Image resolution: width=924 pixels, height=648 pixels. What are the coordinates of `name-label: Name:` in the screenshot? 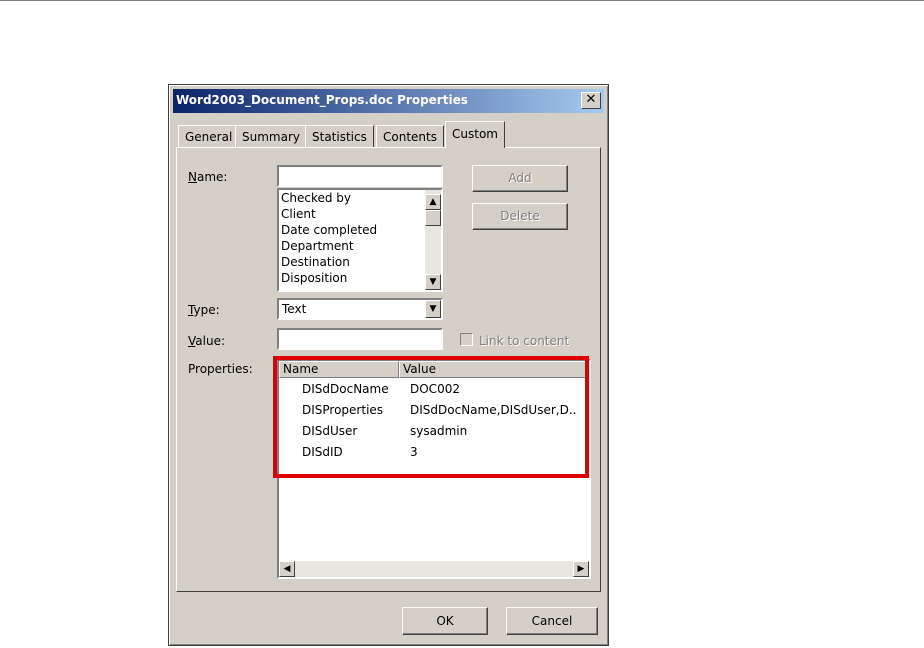 It's located at (208, 177).